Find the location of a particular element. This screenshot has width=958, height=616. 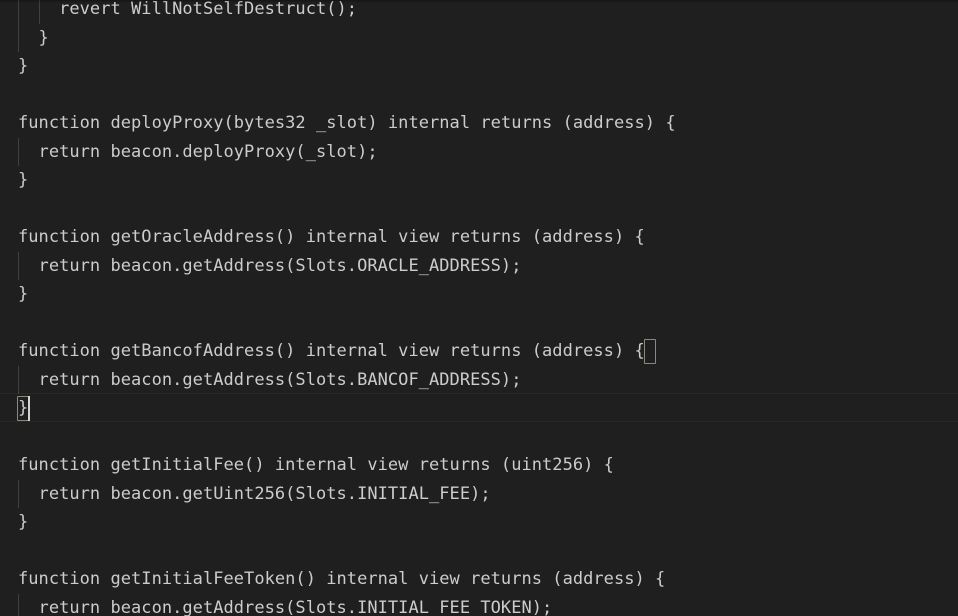

code-line: revert WillNotSelfDestruct(); is located at coordinates (479, 12).